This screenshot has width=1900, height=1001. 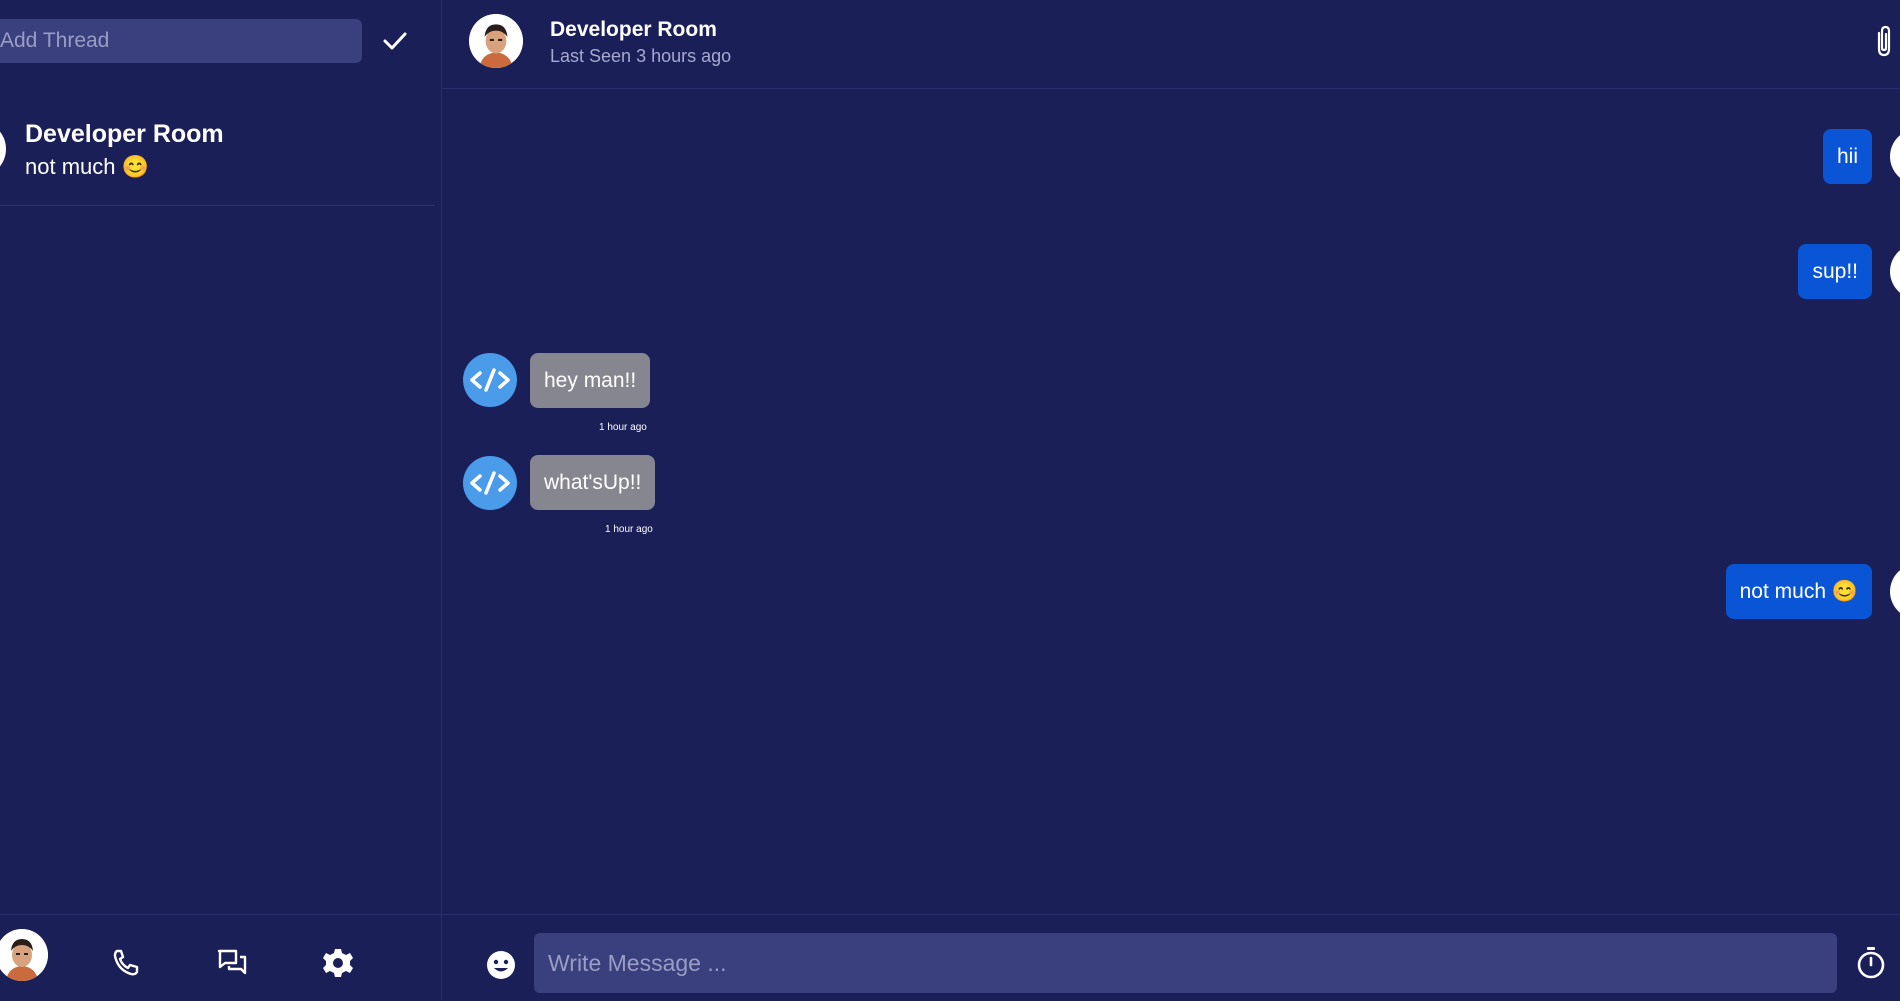 What do you see at coordinates (124, 134) in the screenshot?
I see `conversation-name: Developer Room` at bounding box center [124, 134].